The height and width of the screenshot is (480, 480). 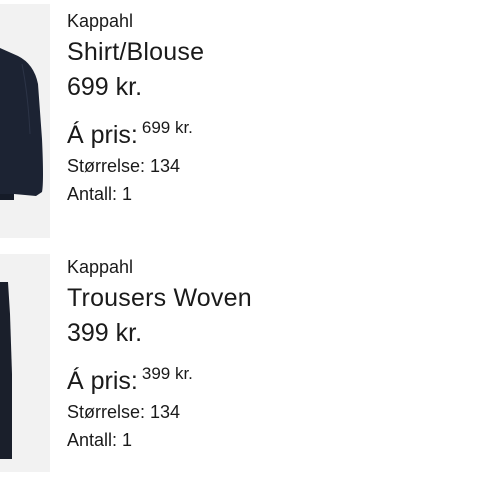 I want to click on unit-price-value: 399 kr., so click(x=167, y=373).